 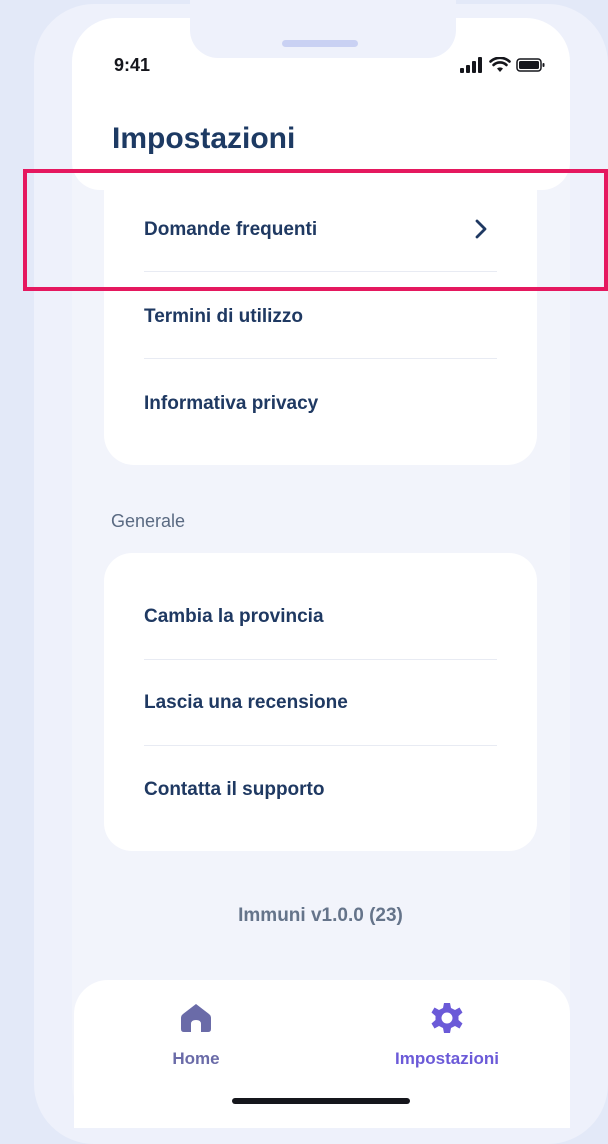 What do you see at coordinates (196, 1018) in the screenshot?
I see `home-icon` at bounding box center [196, 1018].